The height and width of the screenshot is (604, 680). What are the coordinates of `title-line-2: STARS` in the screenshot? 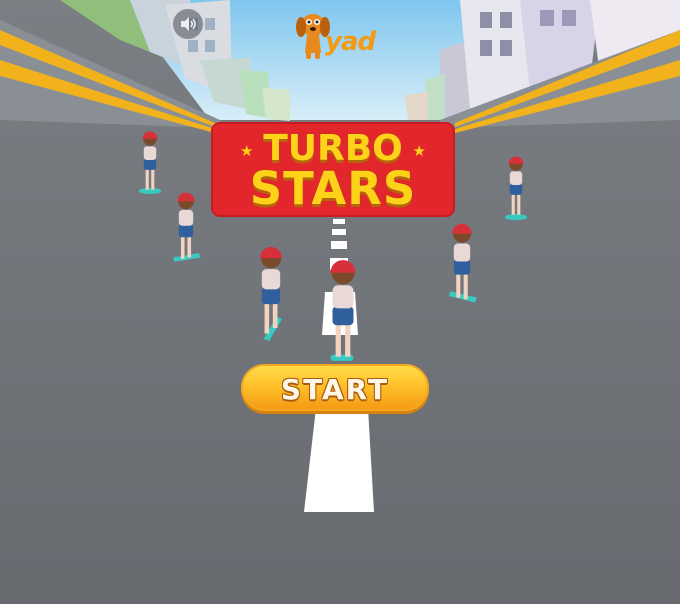 It's located at (333, 188).